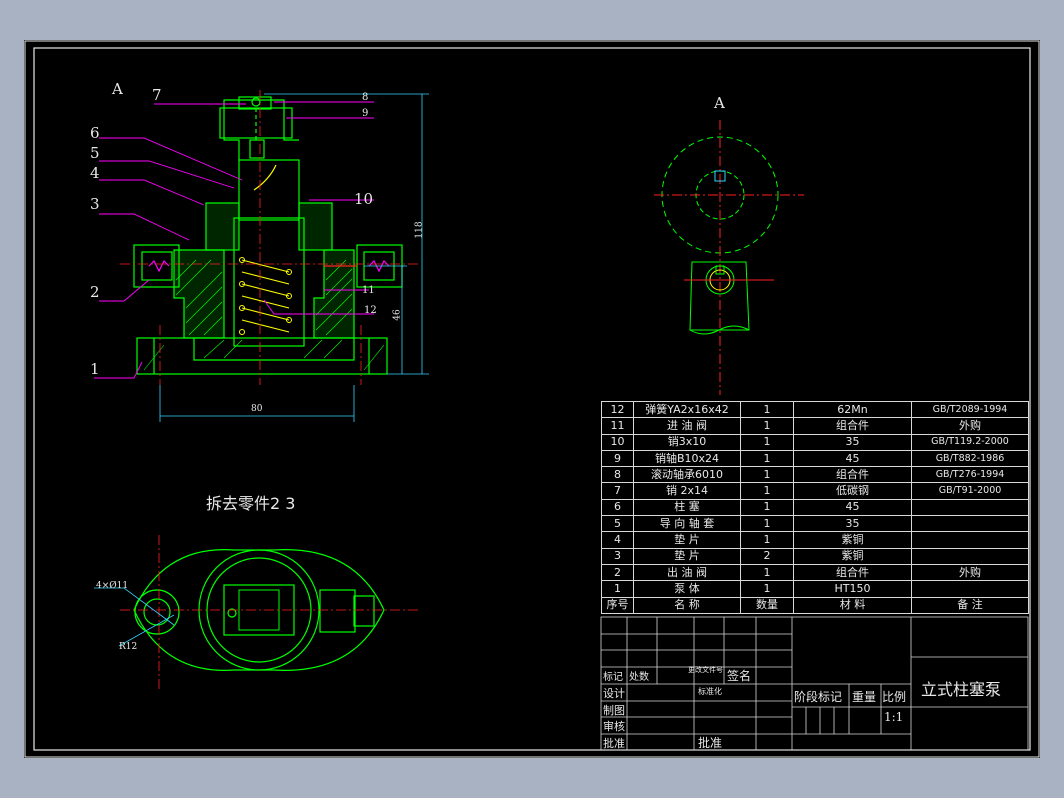 The image size is (1064, 798). I want to click on bom-cell-no: 11, so click(617, 426).